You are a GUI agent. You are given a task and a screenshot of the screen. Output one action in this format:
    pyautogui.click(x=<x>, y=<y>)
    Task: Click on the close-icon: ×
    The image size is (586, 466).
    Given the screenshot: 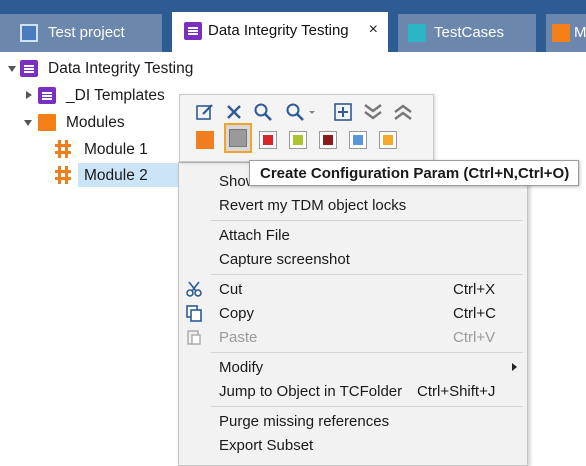 What is the action you would take?
    pyautogui.click(x=373, y=30)
    